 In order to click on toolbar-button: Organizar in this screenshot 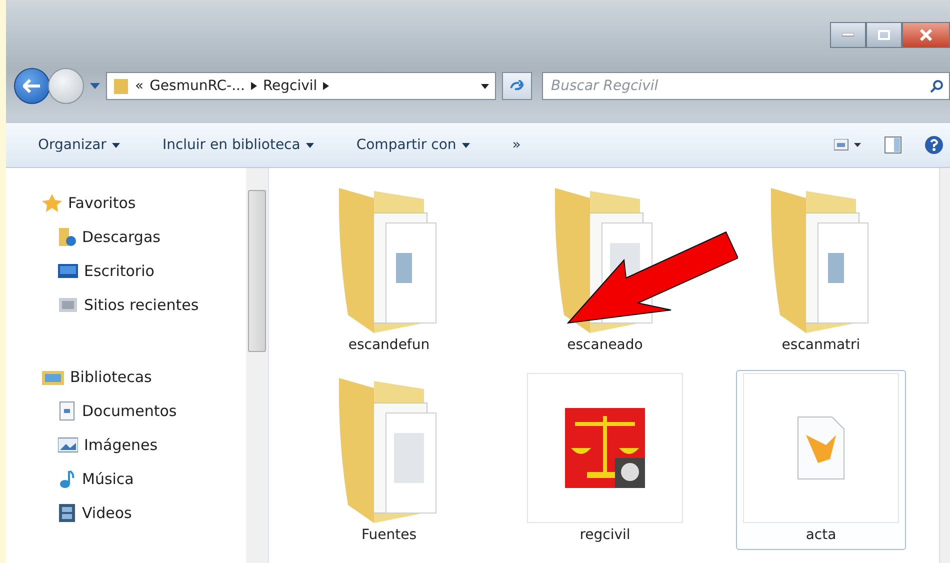, I will do `click(79, 145)`.